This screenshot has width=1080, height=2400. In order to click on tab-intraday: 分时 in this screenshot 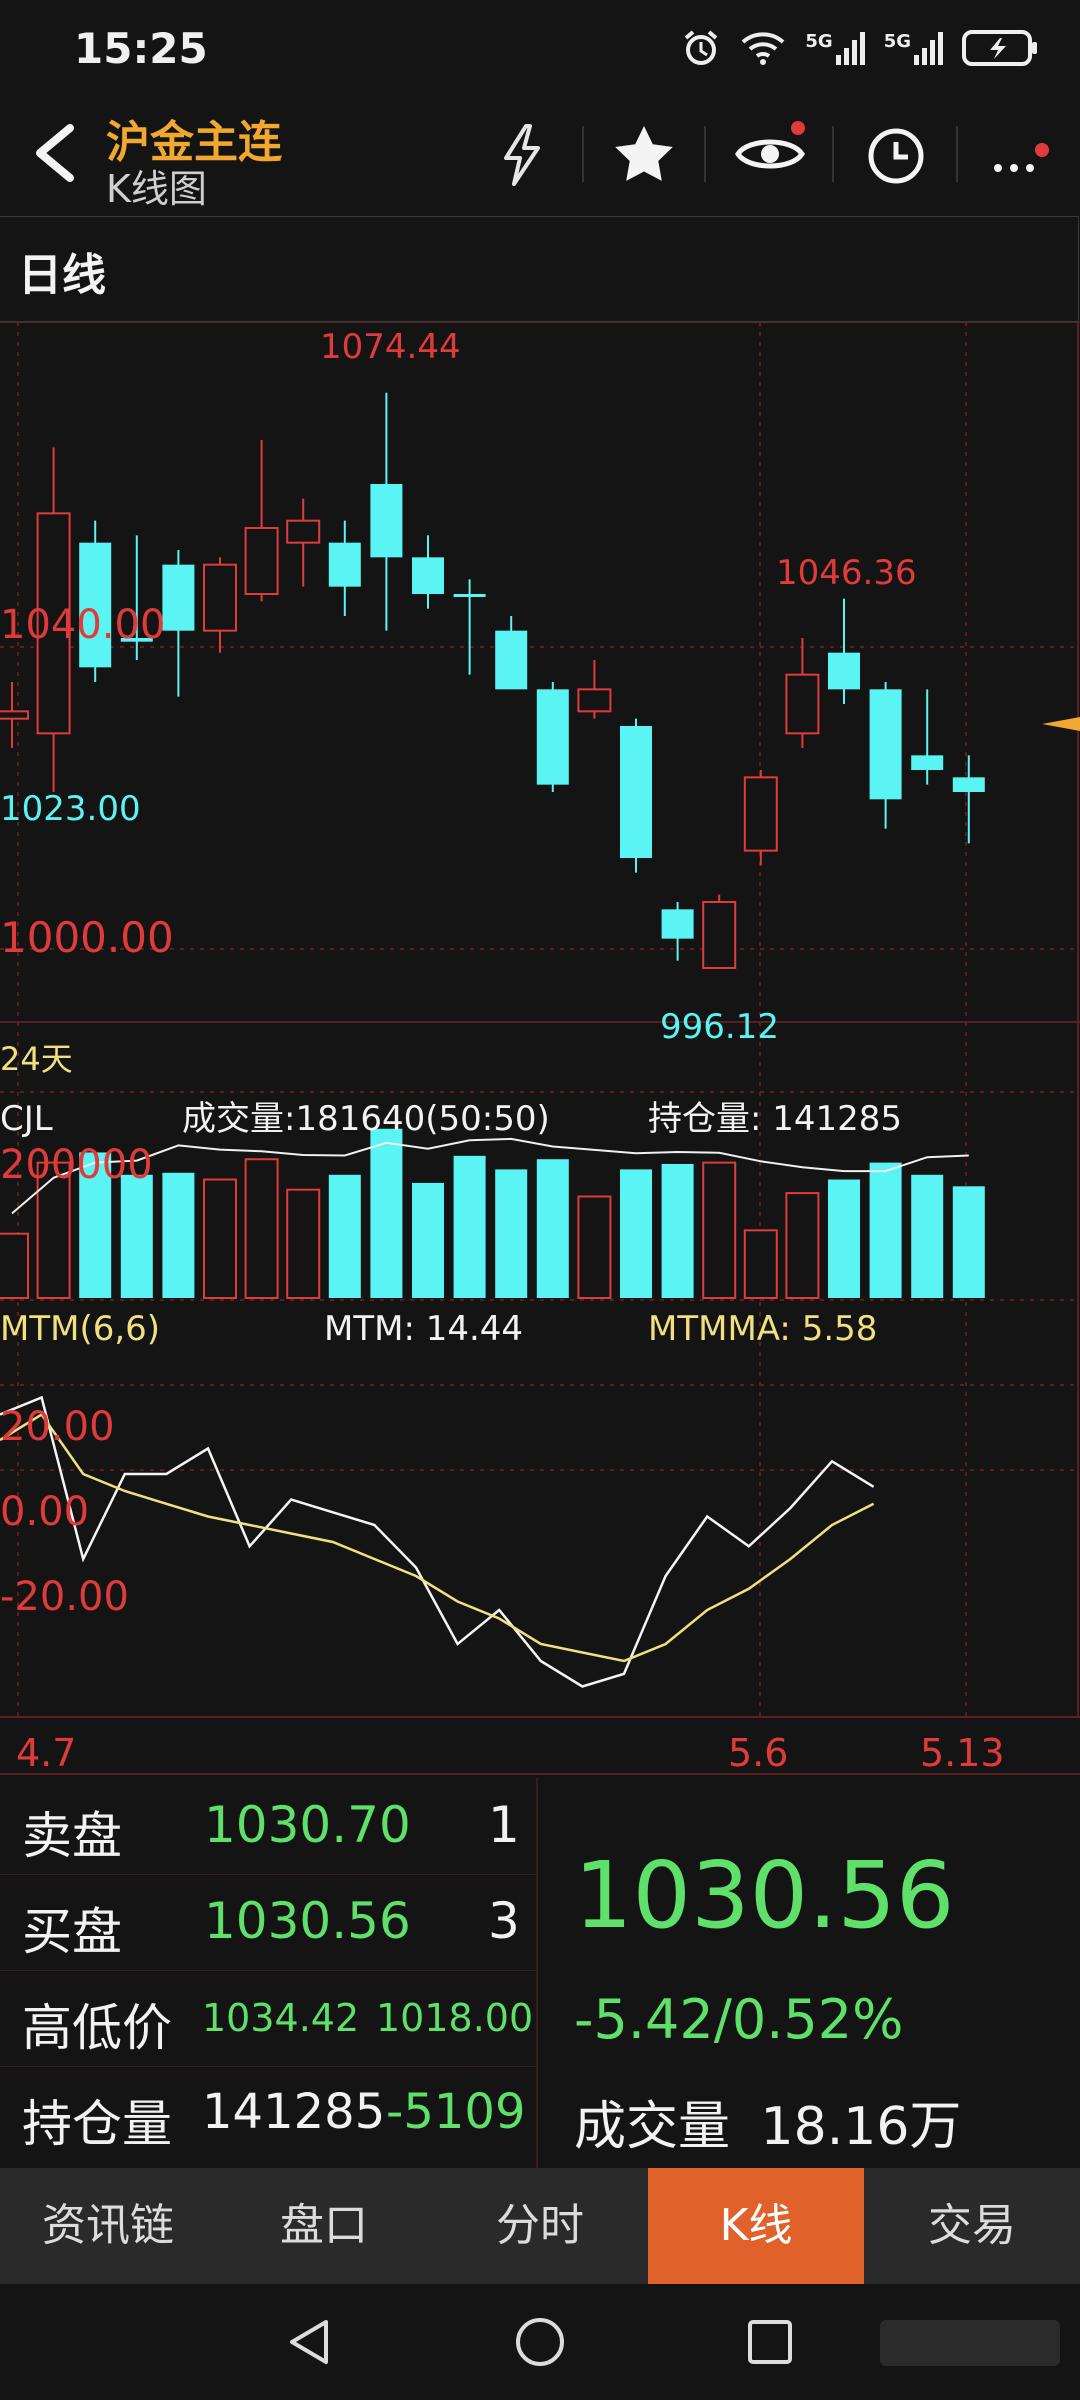, I will do `click(540, 2226)`.